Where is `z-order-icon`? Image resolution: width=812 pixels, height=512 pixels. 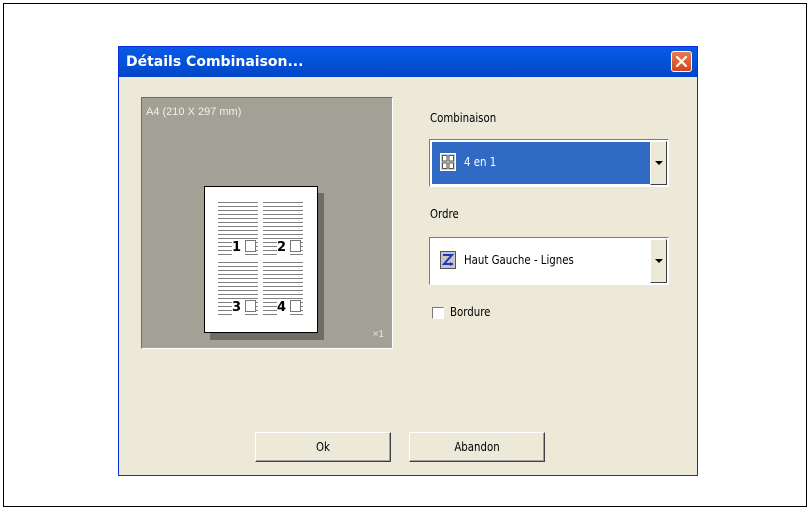 z-order-icon is located at coordinates (448, 260).